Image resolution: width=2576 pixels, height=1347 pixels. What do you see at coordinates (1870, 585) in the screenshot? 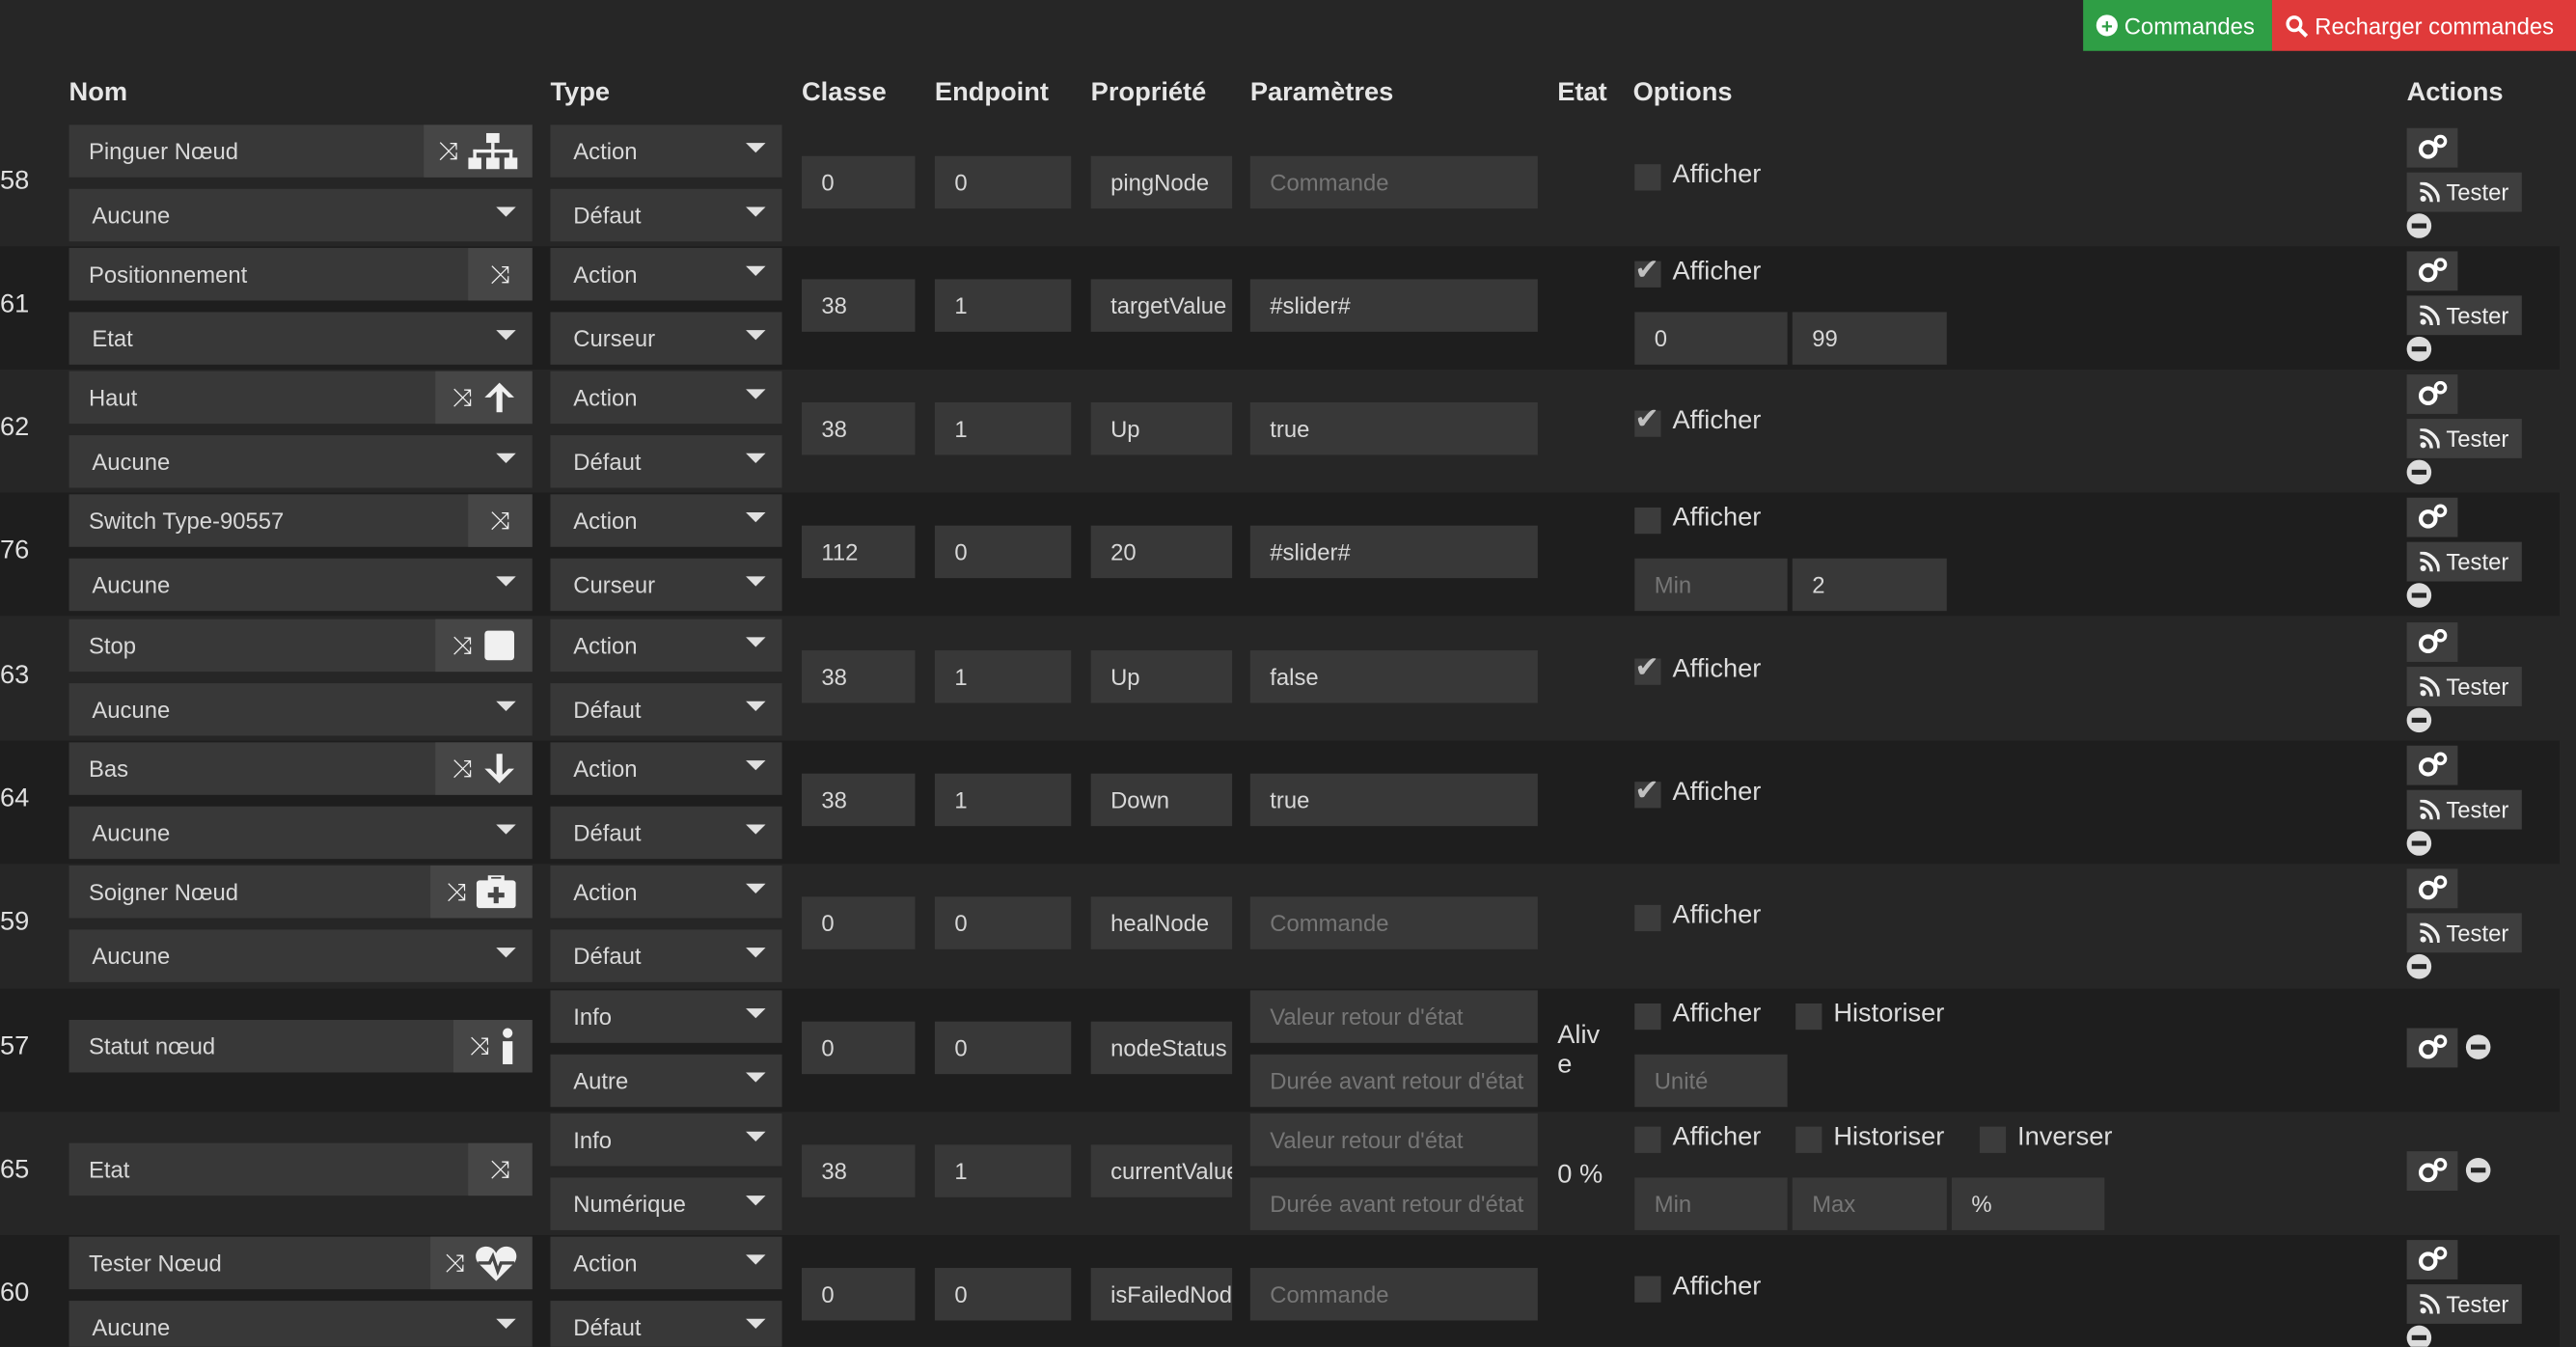
I see `max-input: 2` at bounding box center [1870, 585].